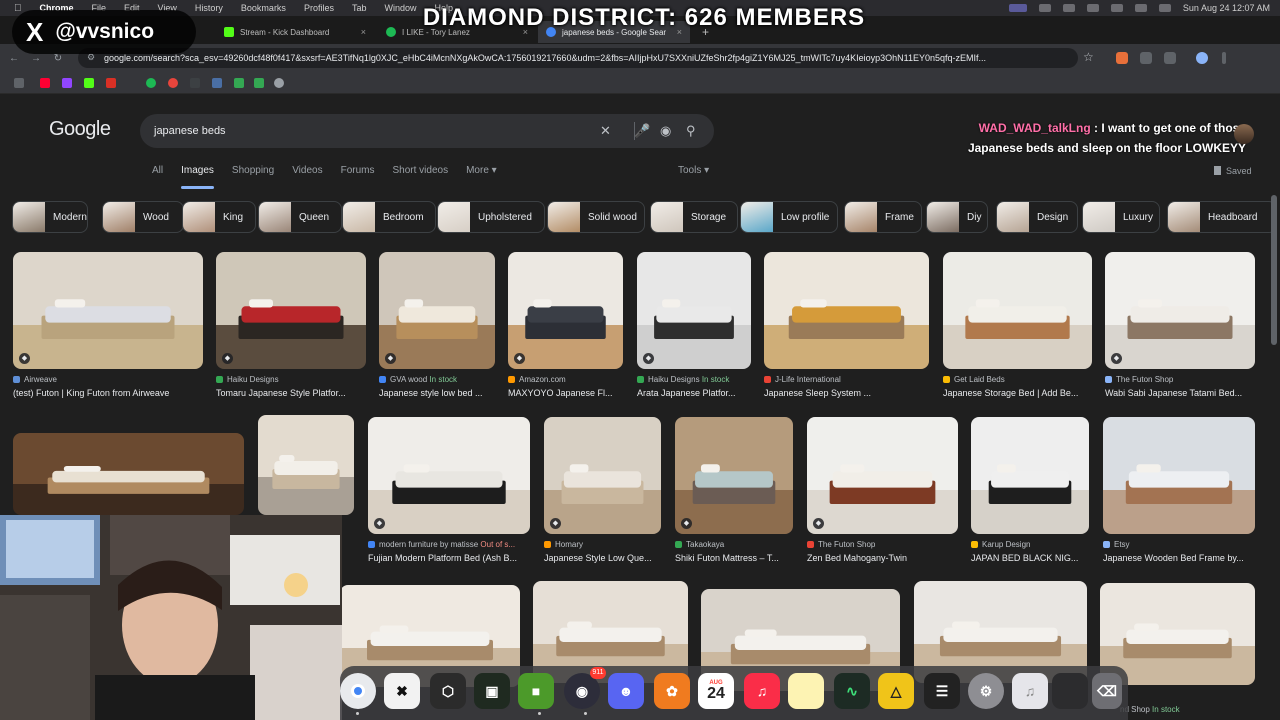 Image resolution: width=1280 pixels, height=720 pixels. I want to click on puzzle-icon, so click(1170, 58).